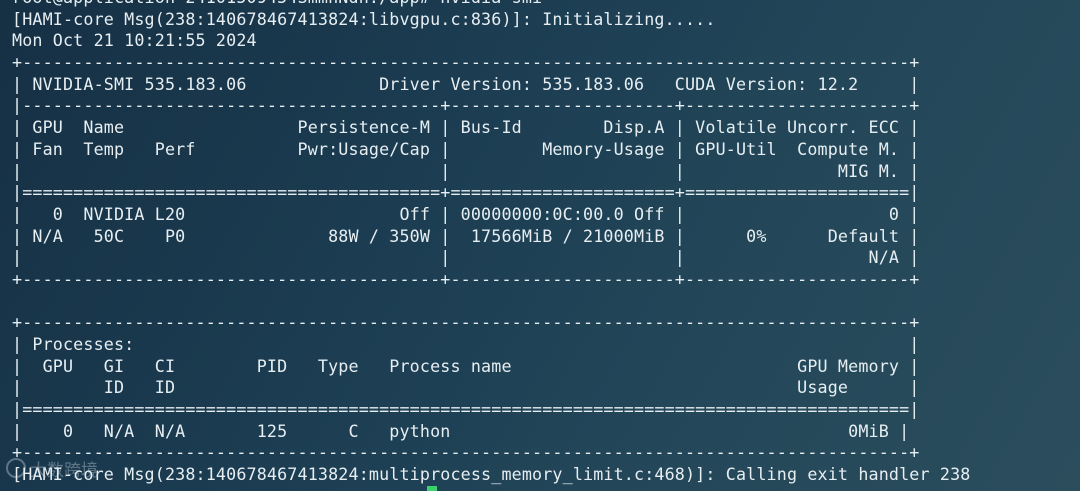  I want to click on processes-title: | Processes: |, so click(466, 344).